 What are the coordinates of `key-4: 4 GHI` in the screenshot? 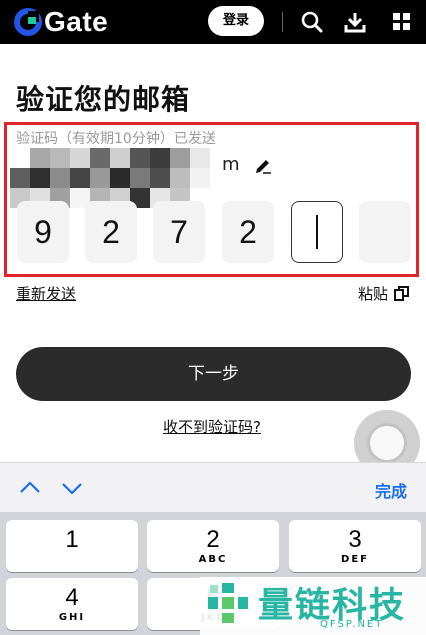 It's located at (72, 604).